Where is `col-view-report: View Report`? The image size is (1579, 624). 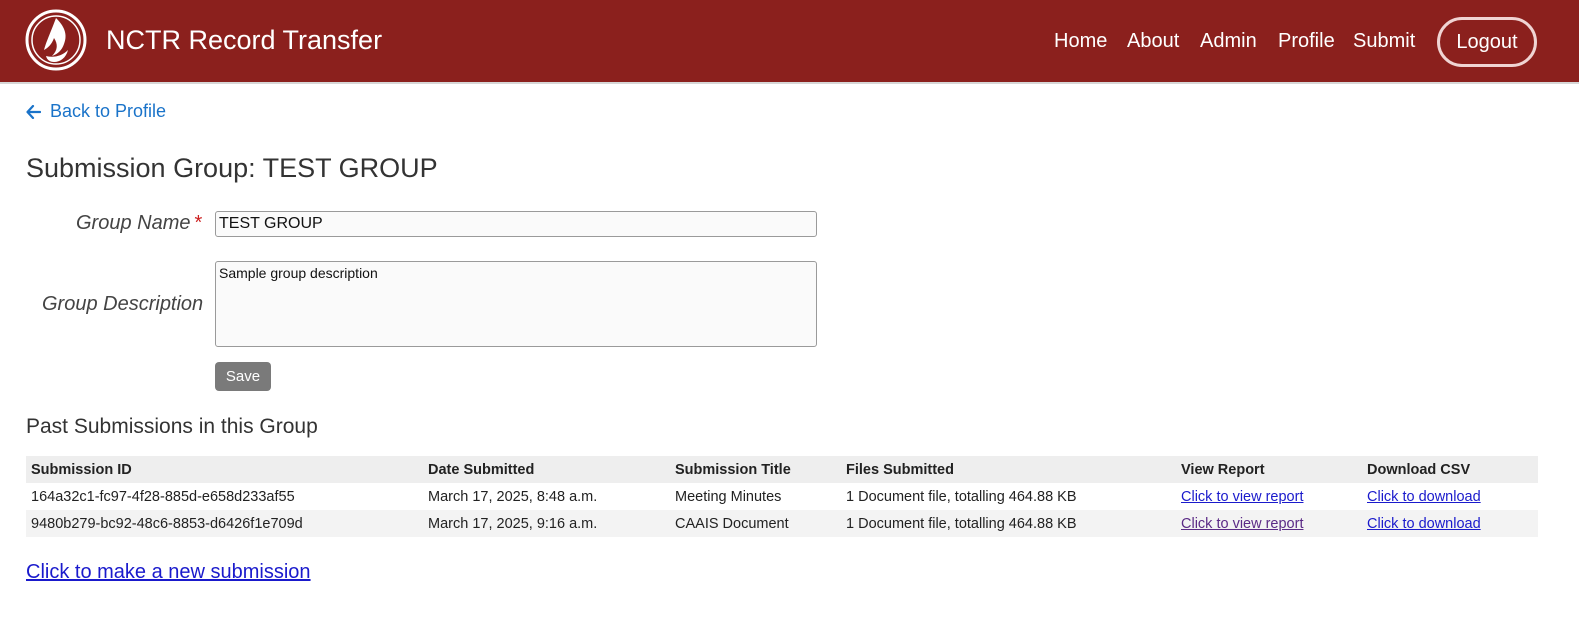
col-view-report: View Report is located at coordinates (1269, 469).